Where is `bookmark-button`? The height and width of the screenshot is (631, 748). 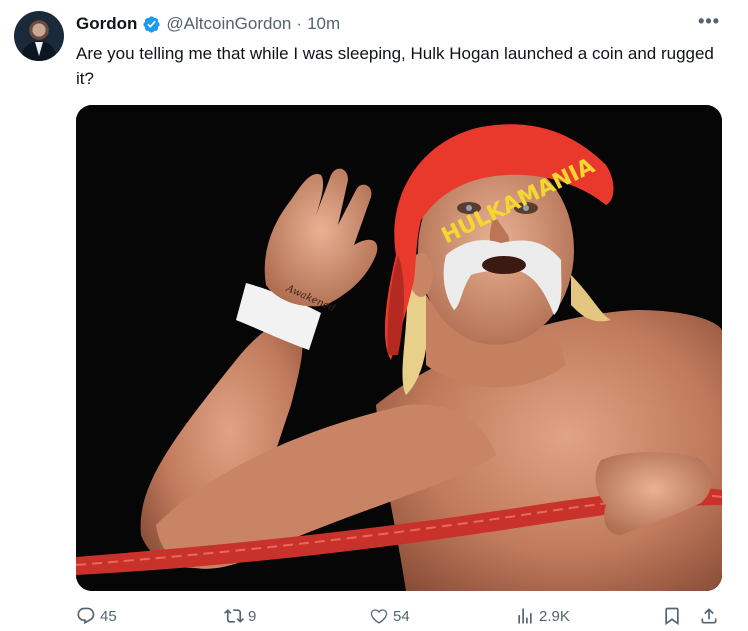
bookmark-button is located at coordinates (672, 616).